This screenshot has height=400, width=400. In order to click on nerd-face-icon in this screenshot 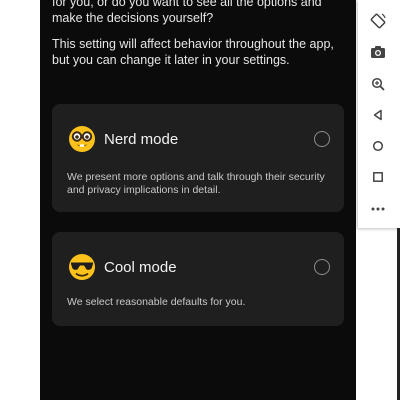, I will do `click(82, 139)`.